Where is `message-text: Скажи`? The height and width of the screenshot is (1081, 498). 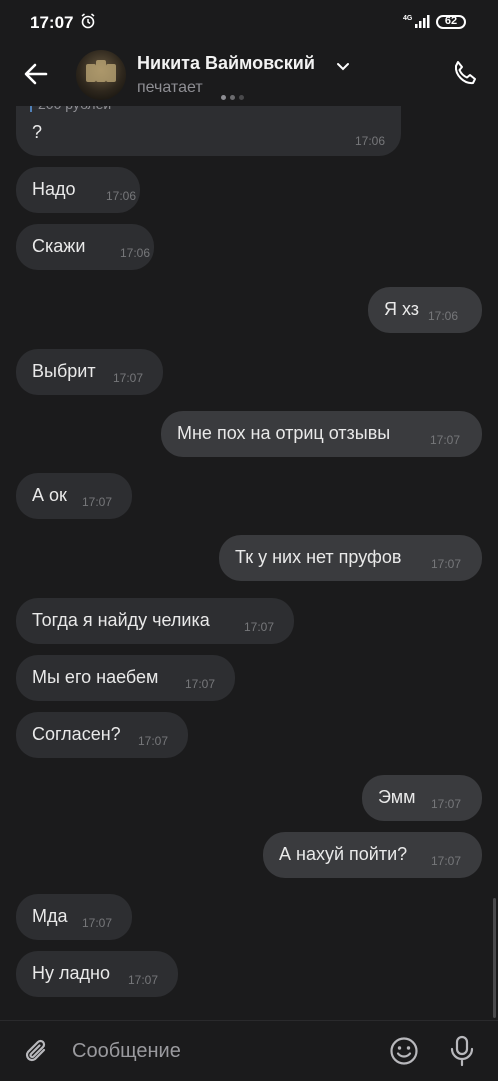
message-text: Скажи is located at coordinates (59, 246).